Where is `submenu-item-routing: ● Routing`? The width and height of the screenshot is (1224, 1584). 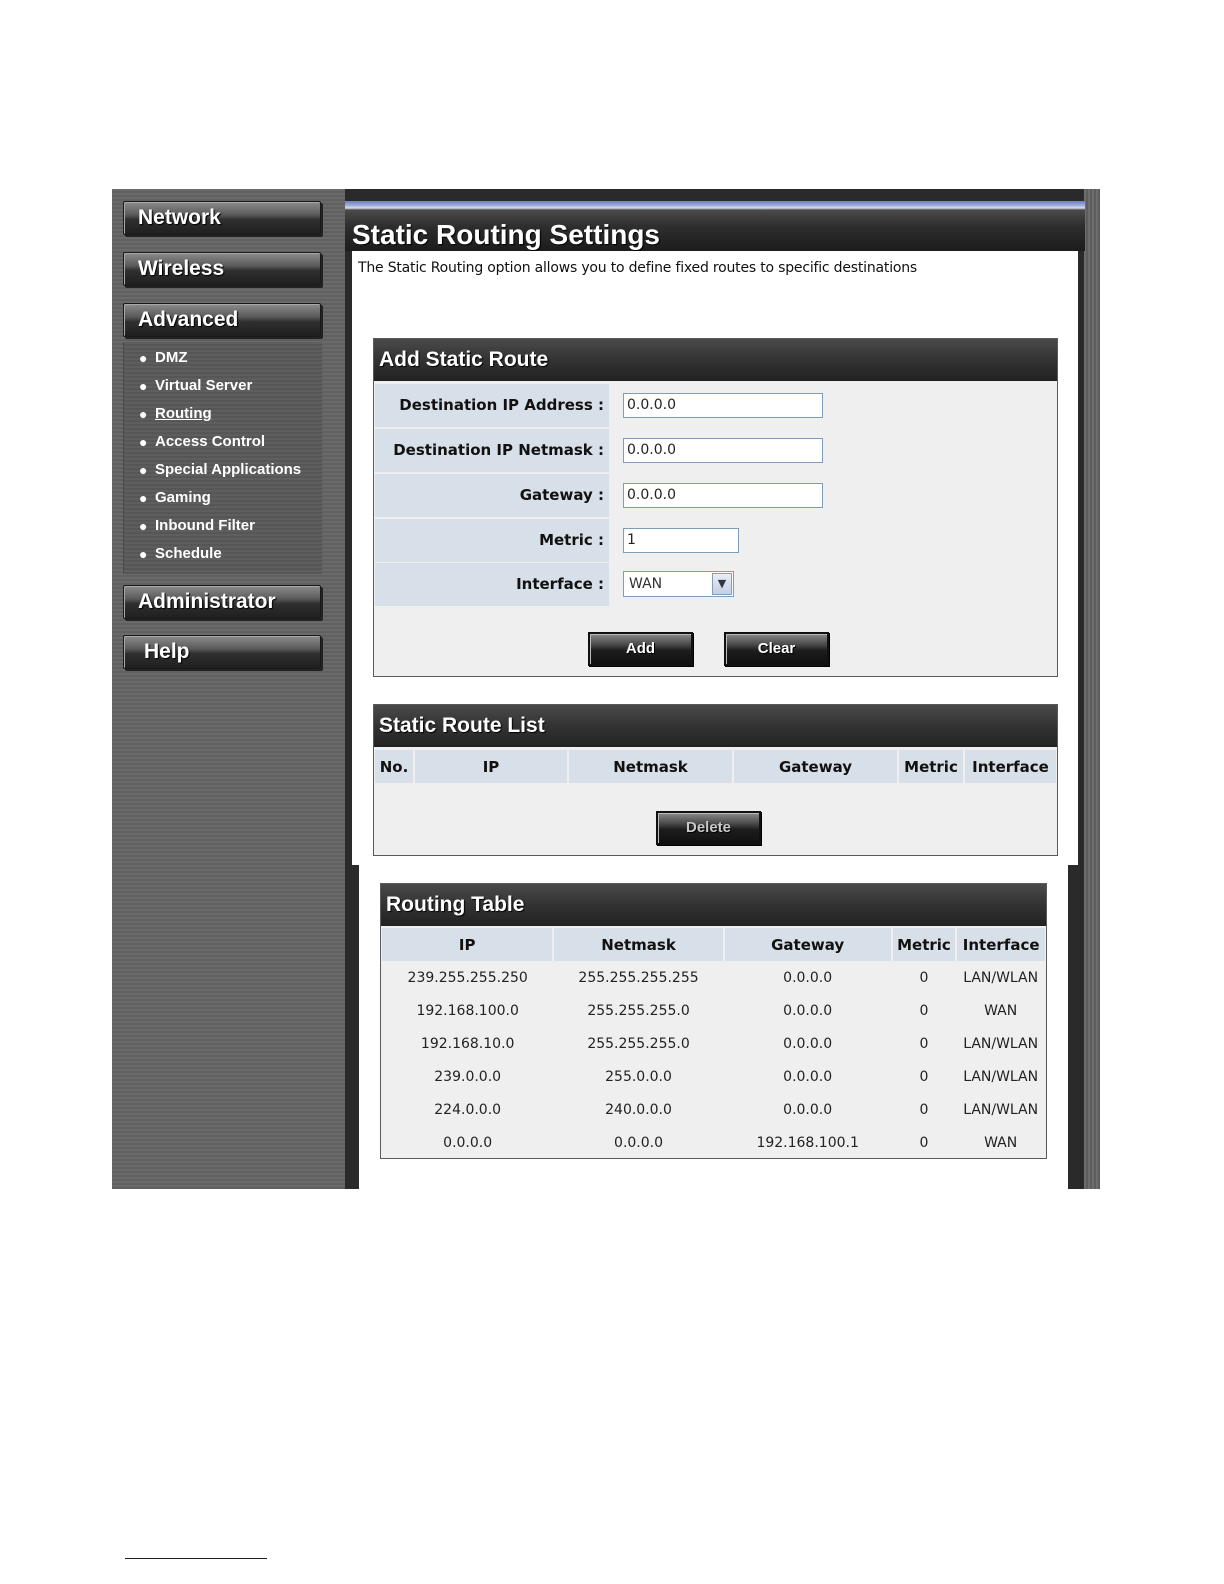
submenu-item-routing: ● Routing is located at coordinates (223, 414).